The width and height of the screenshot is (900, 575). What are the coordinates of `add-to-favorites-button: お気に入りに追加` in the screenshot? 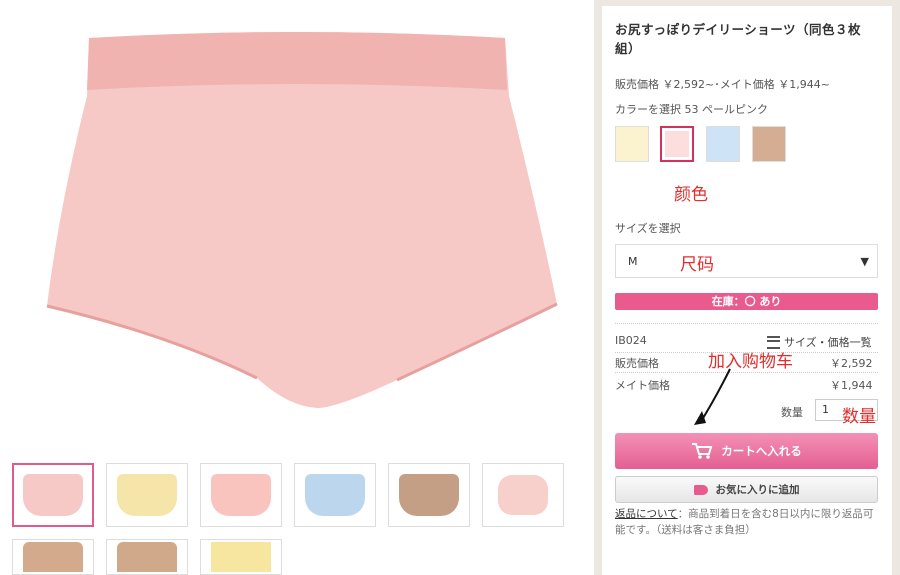 It's located at (746, 489).